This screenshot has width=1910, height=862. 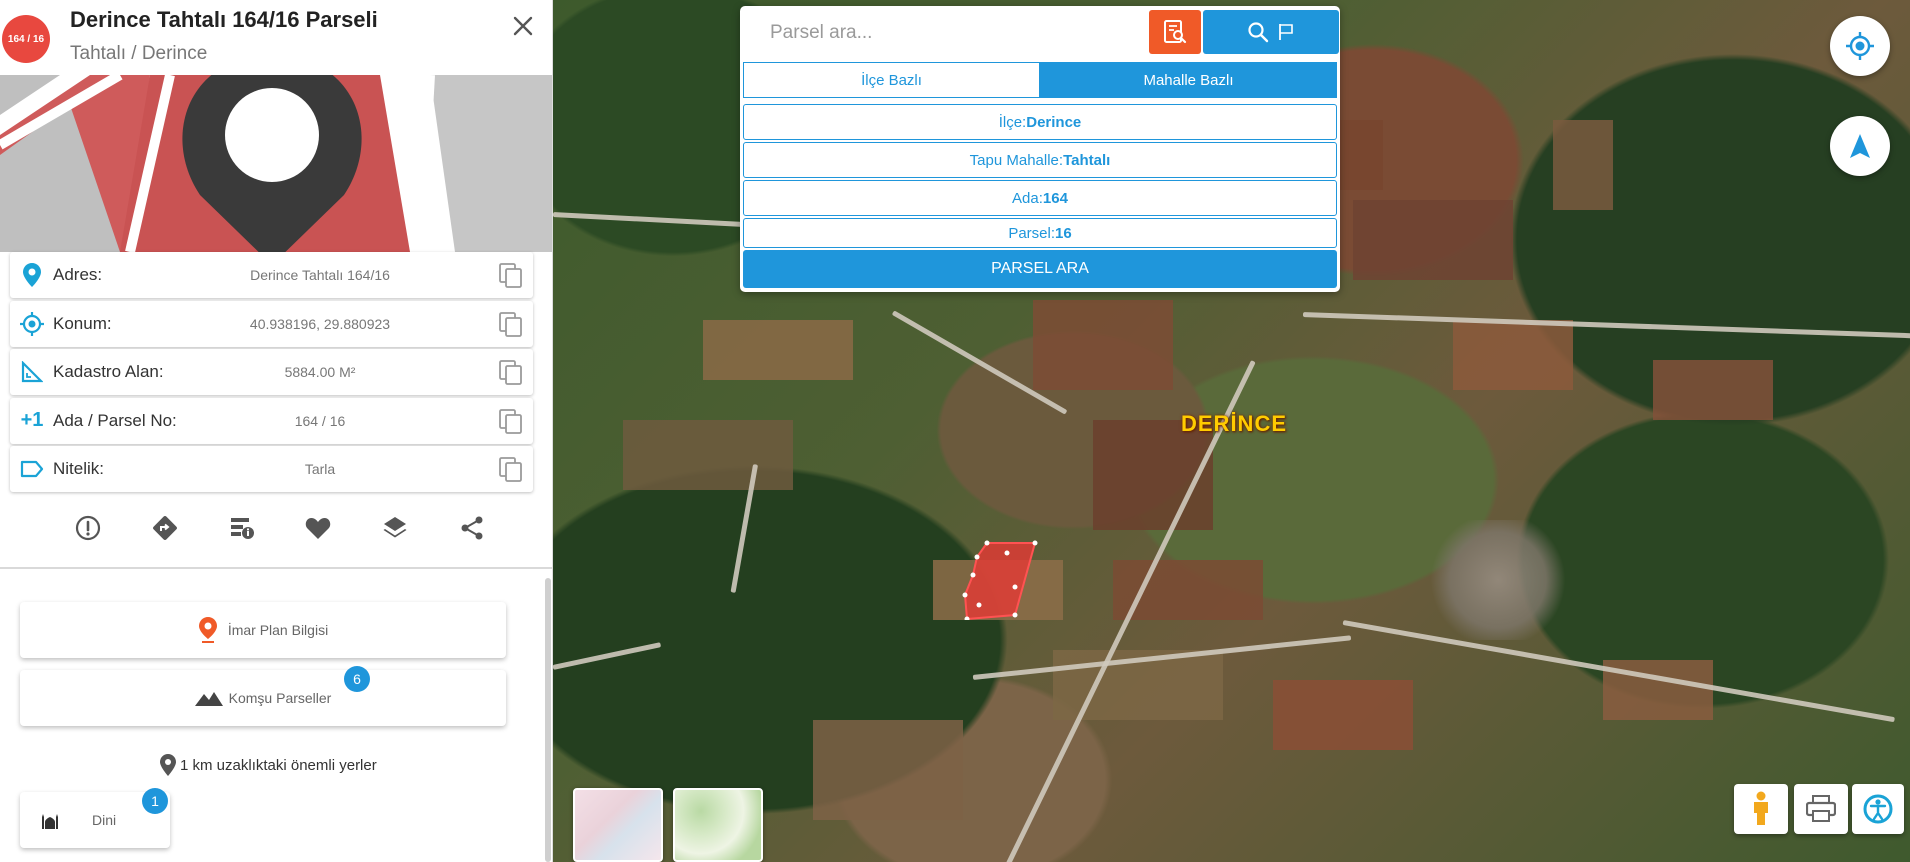 I want to click on heart-icon, so click(x=318, y=528).